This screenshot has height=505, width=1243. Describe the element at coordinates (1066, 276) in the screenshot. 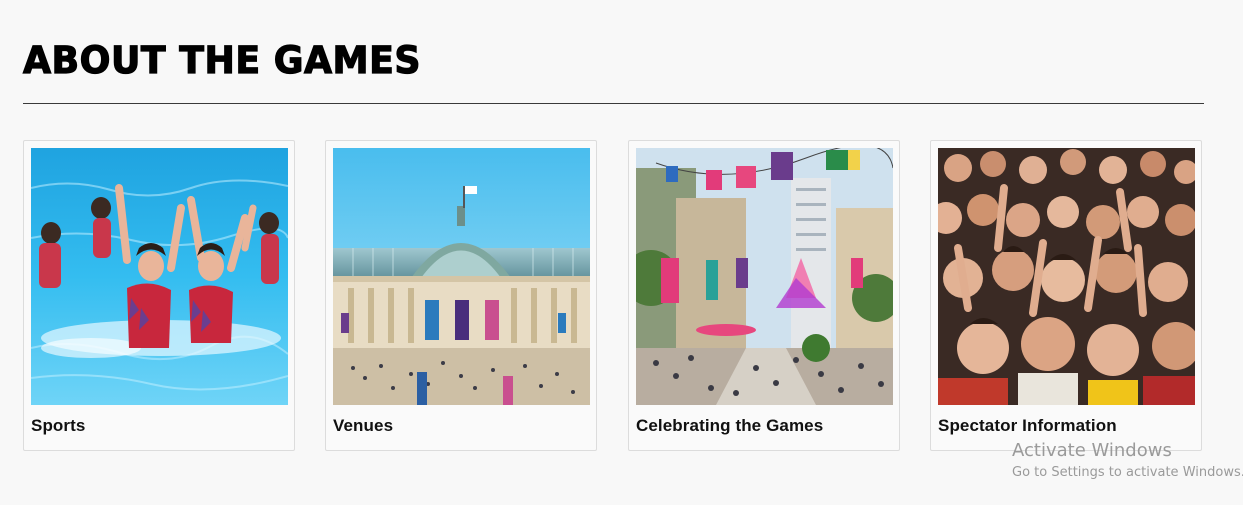

I see `card-image-spectator-info` at that location.